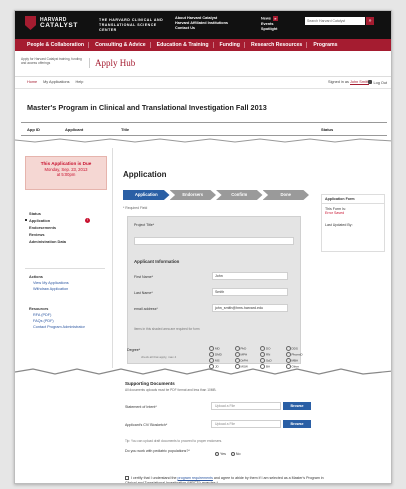  What do you see at coordinates (222, 348) in the screenshot?
I see `degree-option: MD` at bounding box center [222, 348].